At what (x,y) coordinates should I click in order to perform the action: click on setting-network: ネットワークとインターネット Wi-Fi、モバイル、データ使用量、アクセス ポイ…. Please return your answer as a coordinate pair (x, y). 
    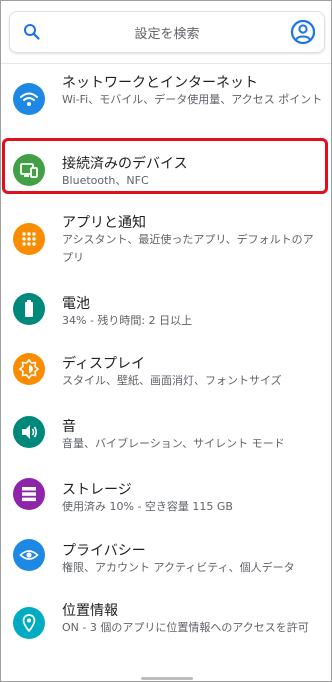
    Looking at the image, I should click on (166, 94).